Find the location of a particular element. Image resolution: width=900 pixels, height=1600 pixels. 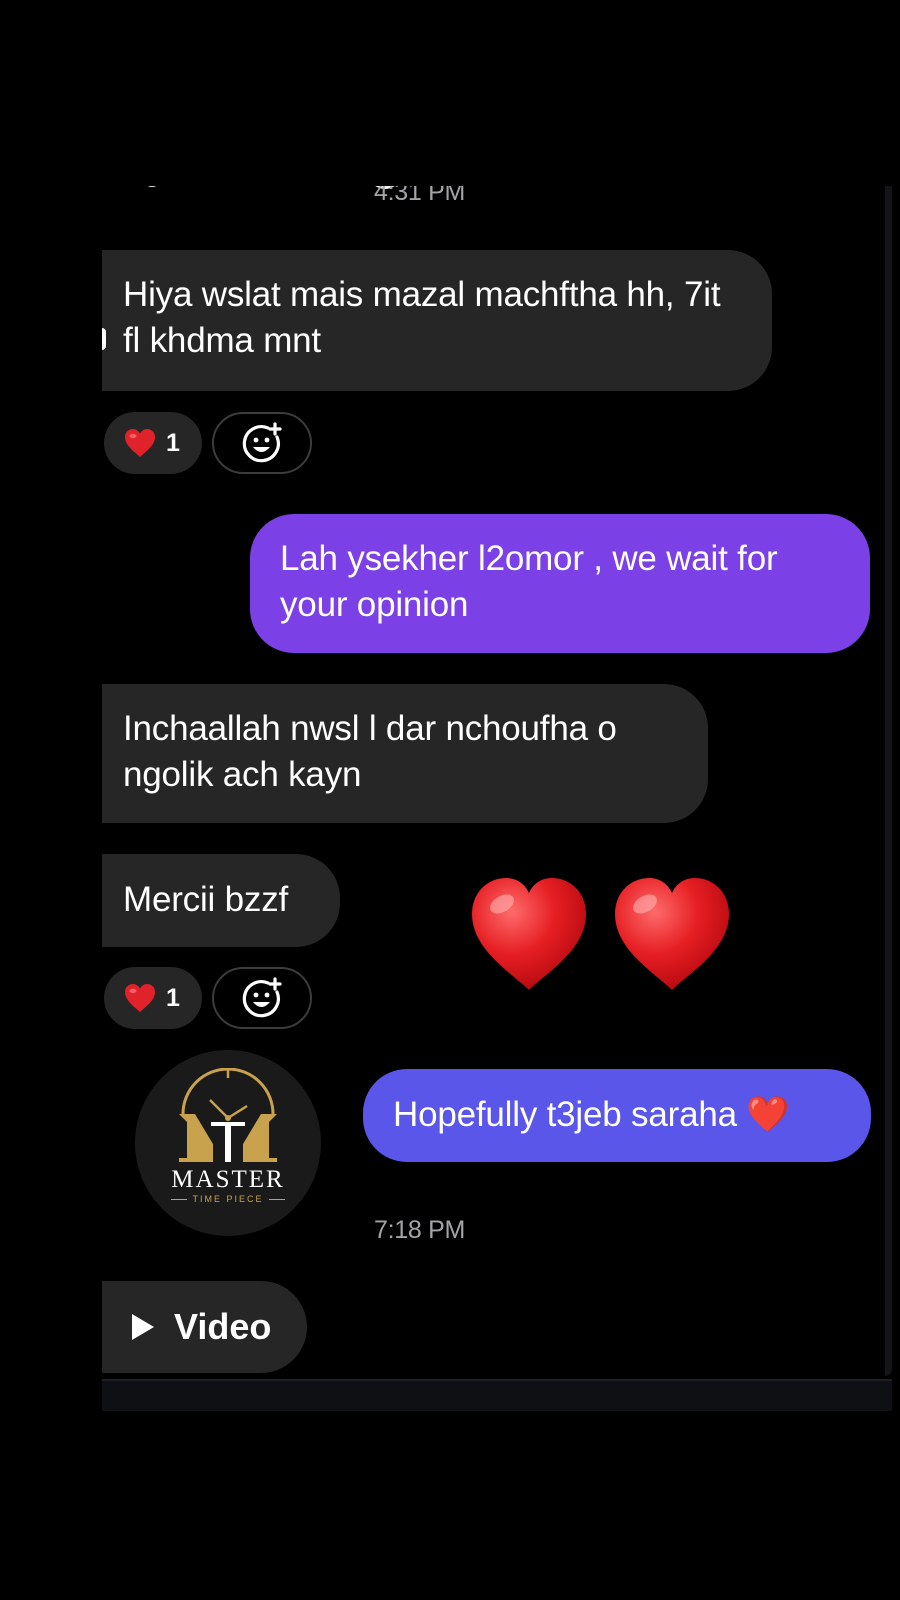

logo-brand-name: MASTER is located at coordinates (228, 1179).